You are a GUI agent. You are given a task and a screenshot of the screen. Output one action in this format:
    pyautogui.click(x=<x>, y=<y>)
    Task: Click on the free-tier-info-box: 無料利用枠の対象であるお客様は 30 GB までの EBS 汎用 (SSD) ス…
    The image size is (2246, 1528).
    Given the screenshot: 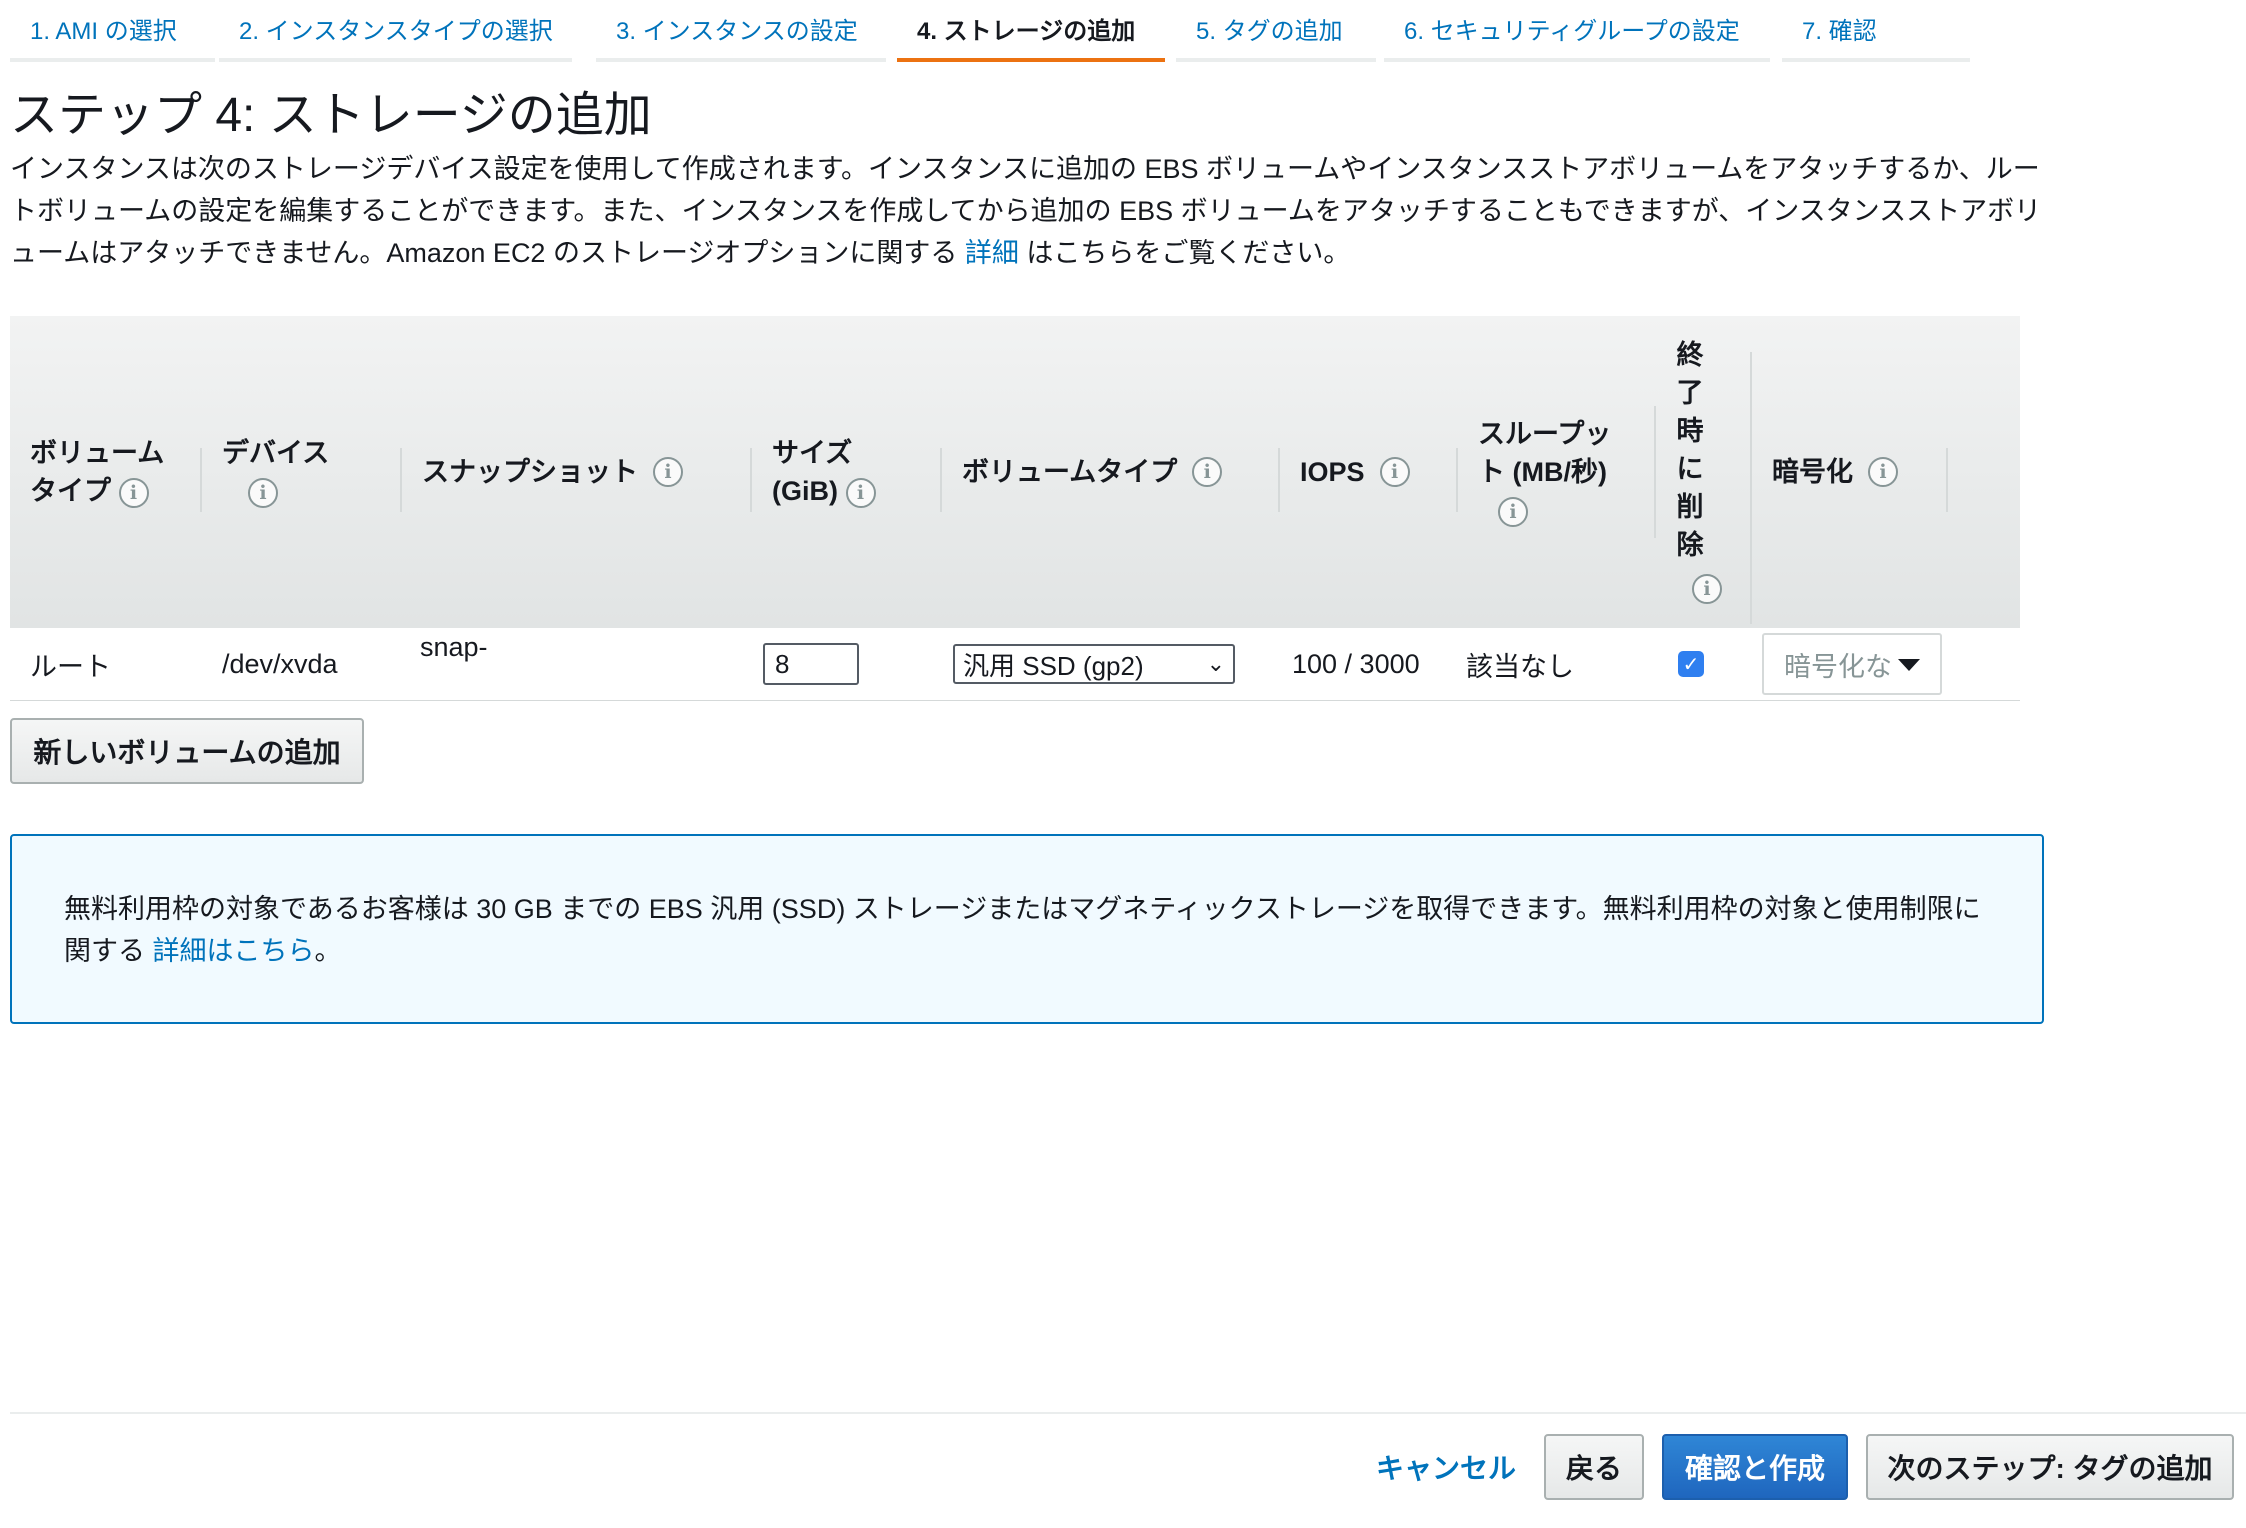 What is the action you would take?
    pyautogui.click(x=1027, y=929)
    